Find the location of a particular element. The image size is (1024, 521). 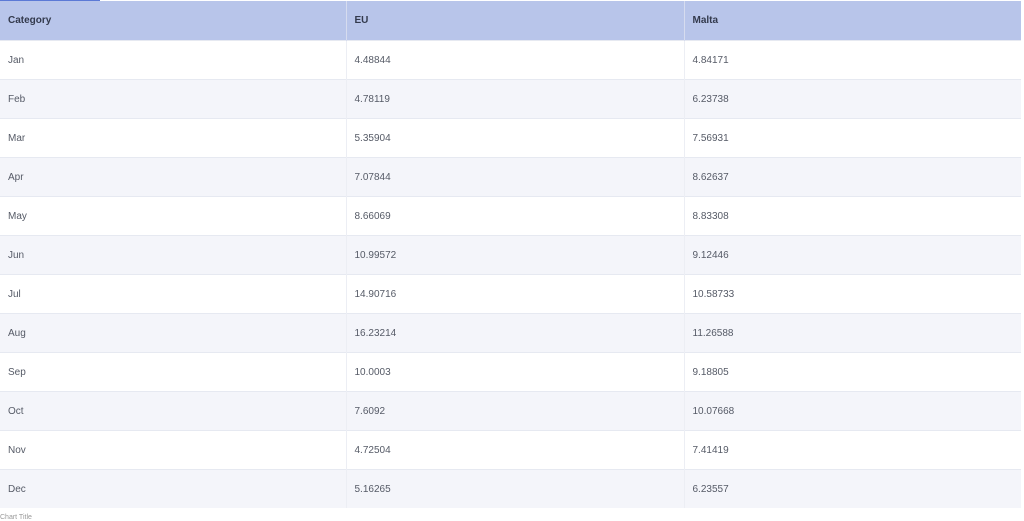

cell-eu: 16.23214 is located at coordinates (515, 333).